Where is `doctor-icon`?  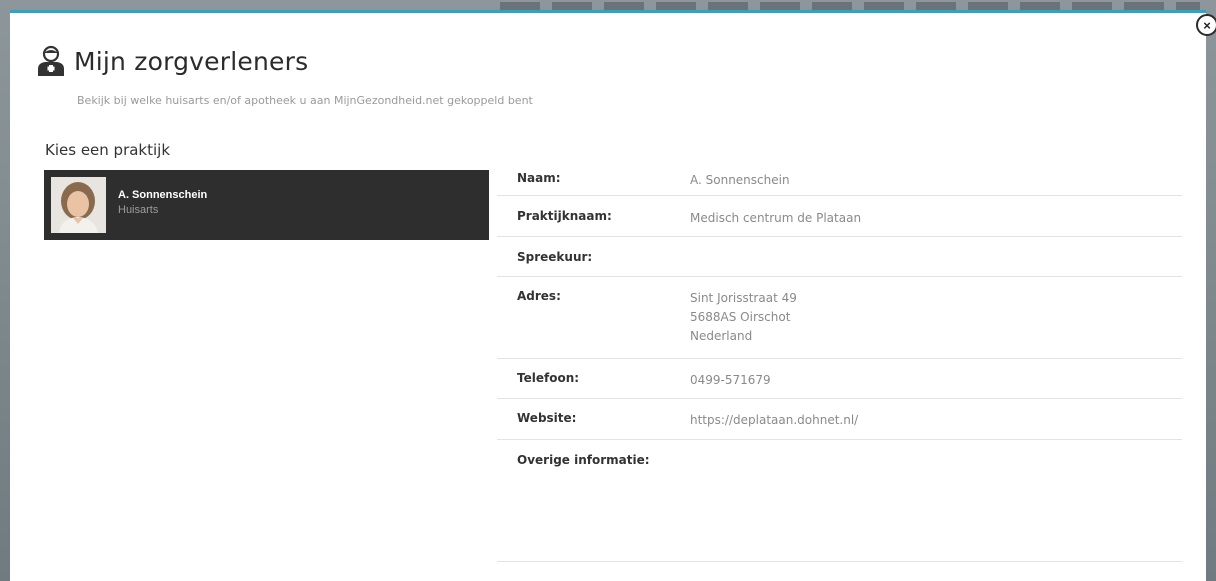 doctor-icon is located at coordinates (51, 60).